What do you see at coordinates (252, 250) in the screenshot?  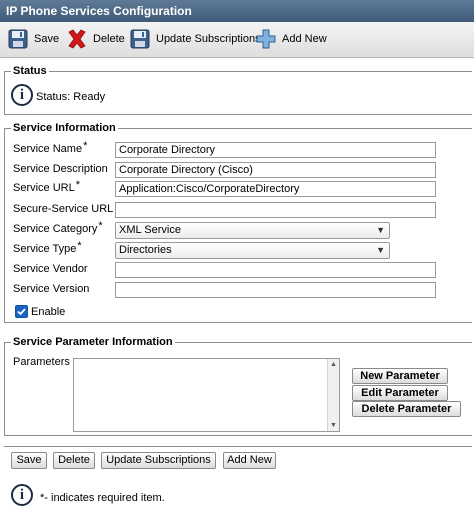 I see `service-type-select: Directories ▼` at bounding box center [252, 250].